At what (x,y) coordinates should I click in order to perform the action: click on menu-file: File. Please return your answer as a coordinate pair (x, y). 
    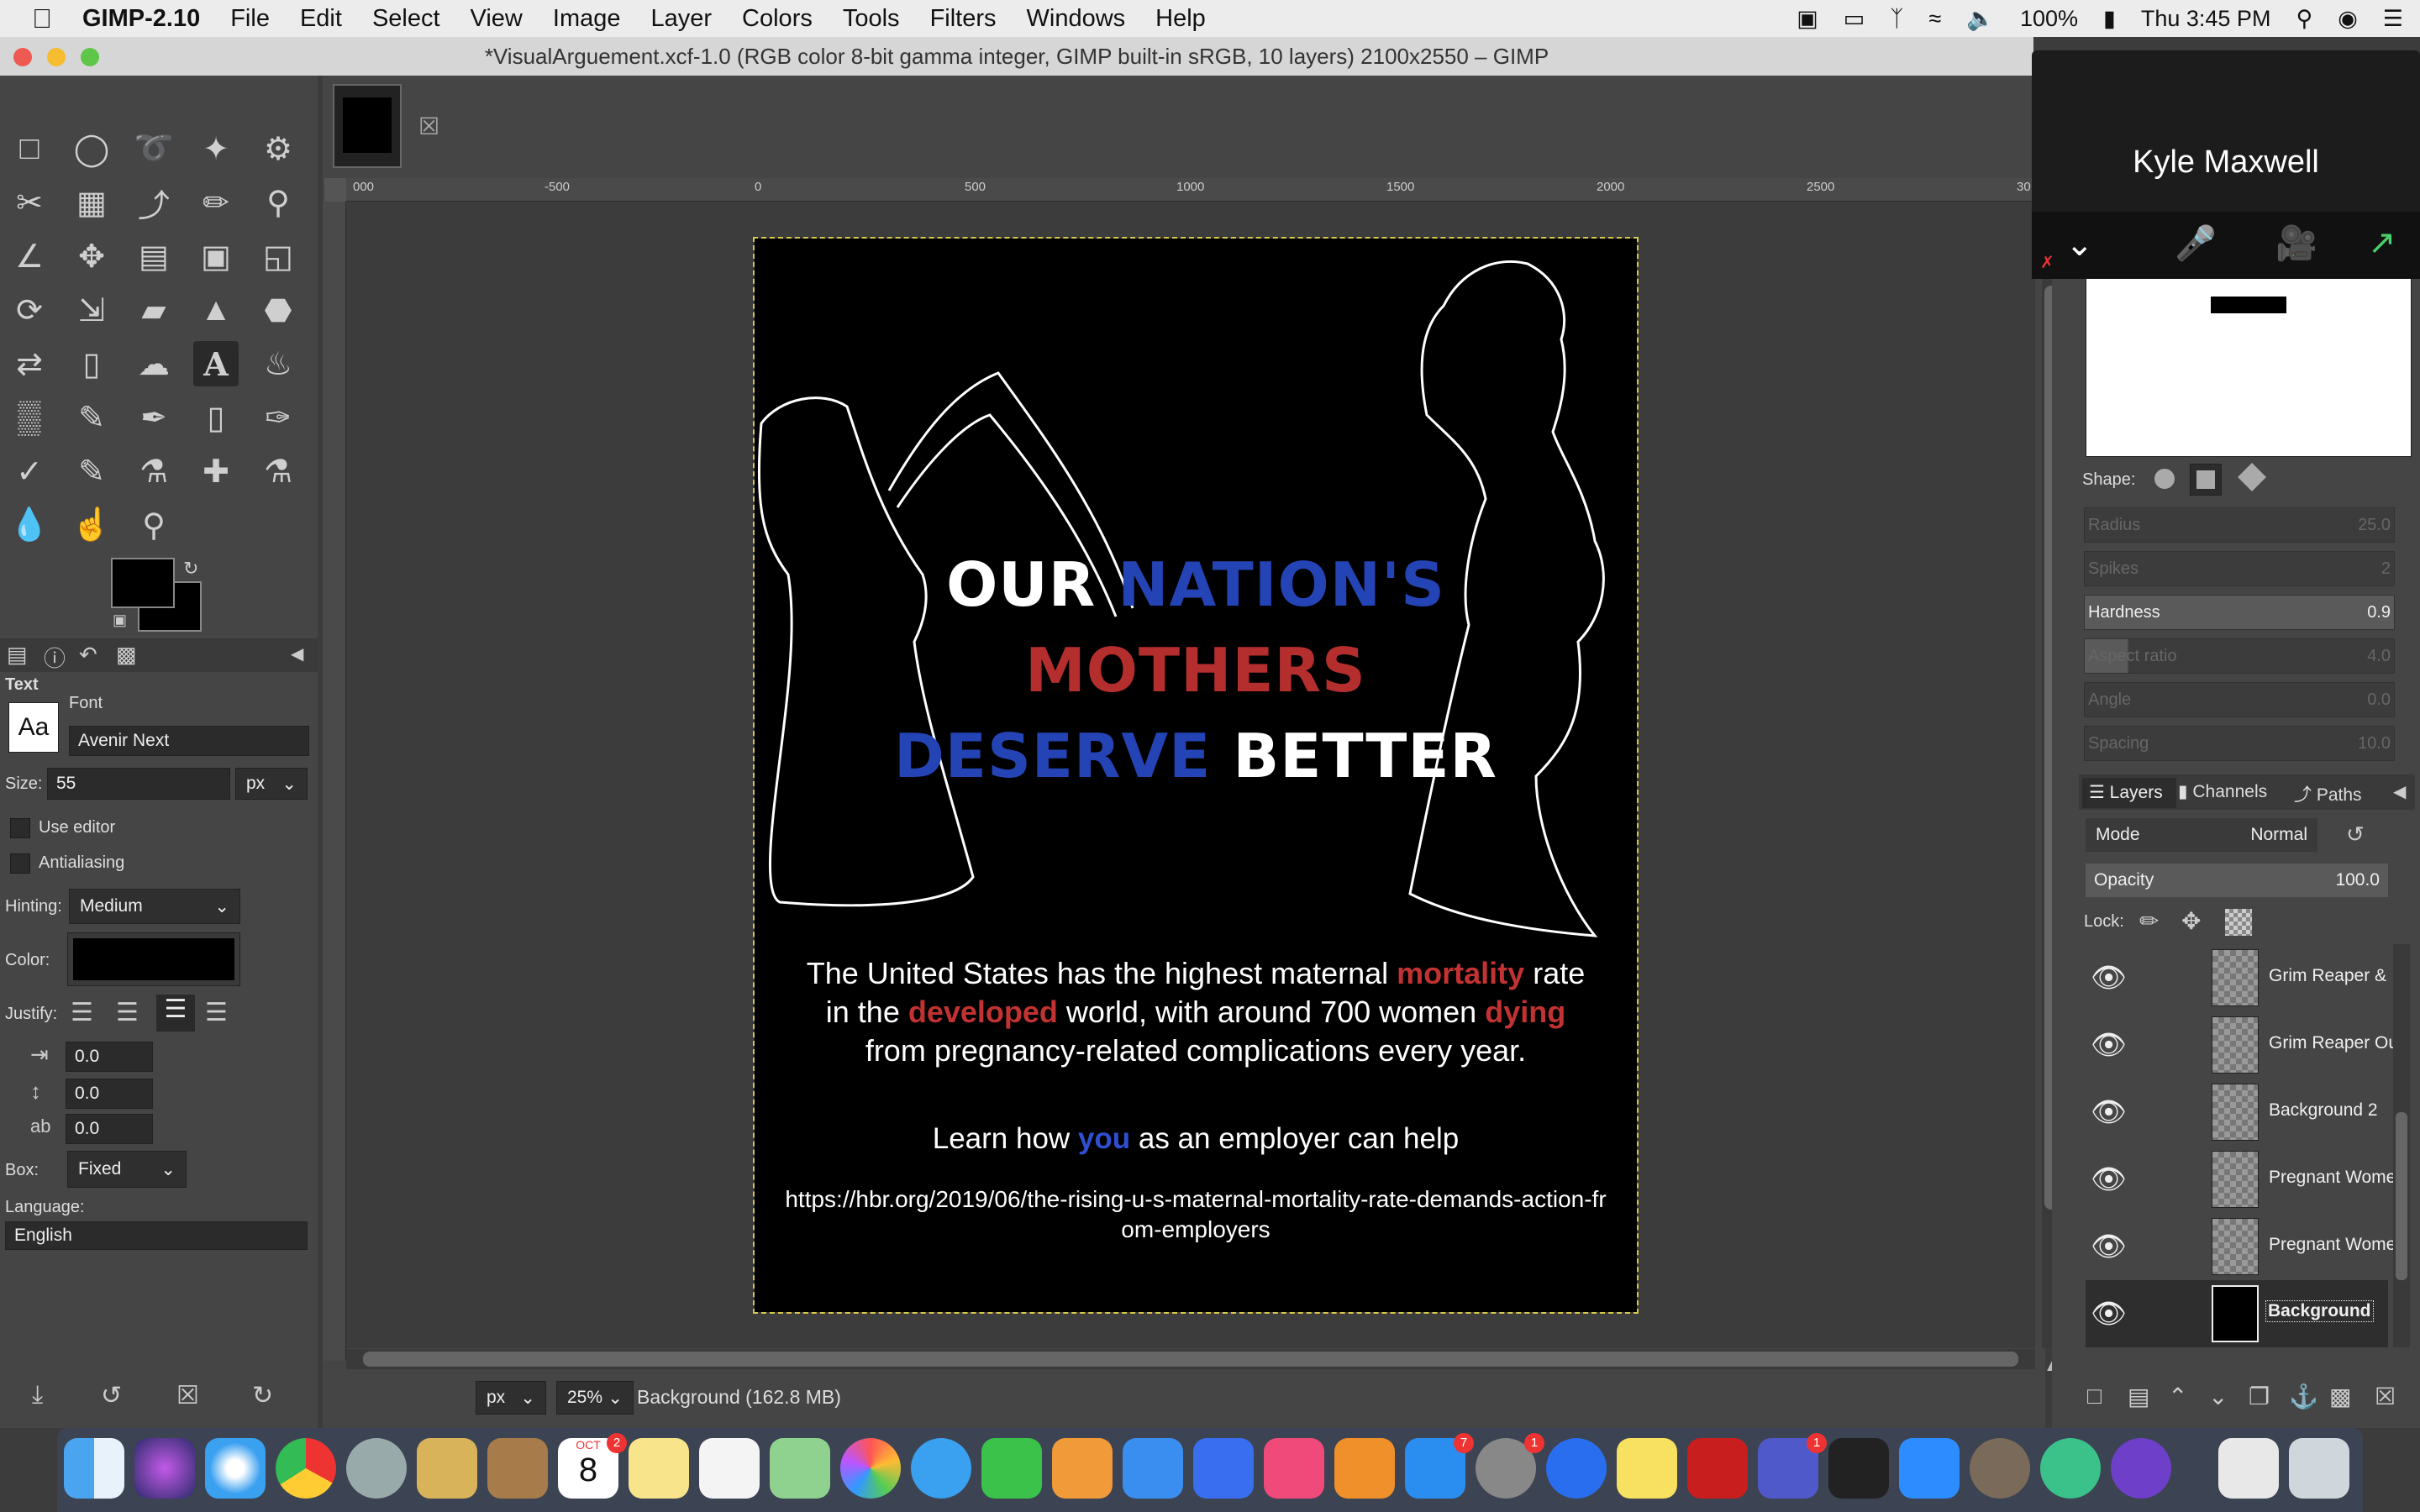
    Looking at the image, I should click on (250, 19).